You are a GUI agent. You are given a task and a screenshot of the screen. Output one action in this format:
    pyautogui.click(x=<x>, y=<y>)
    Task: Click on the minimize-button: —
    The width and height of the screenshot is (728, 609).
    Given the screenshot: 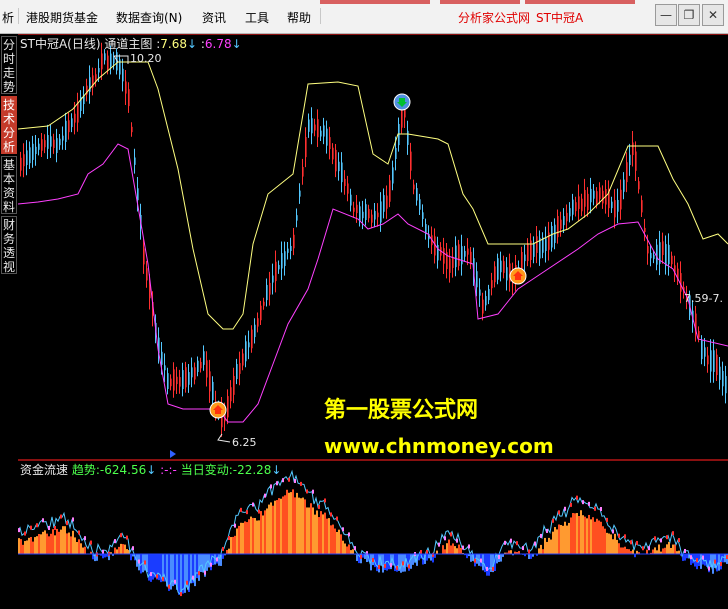 What is the action you would take?
    pyautogui.click(x=666, y=15)
    